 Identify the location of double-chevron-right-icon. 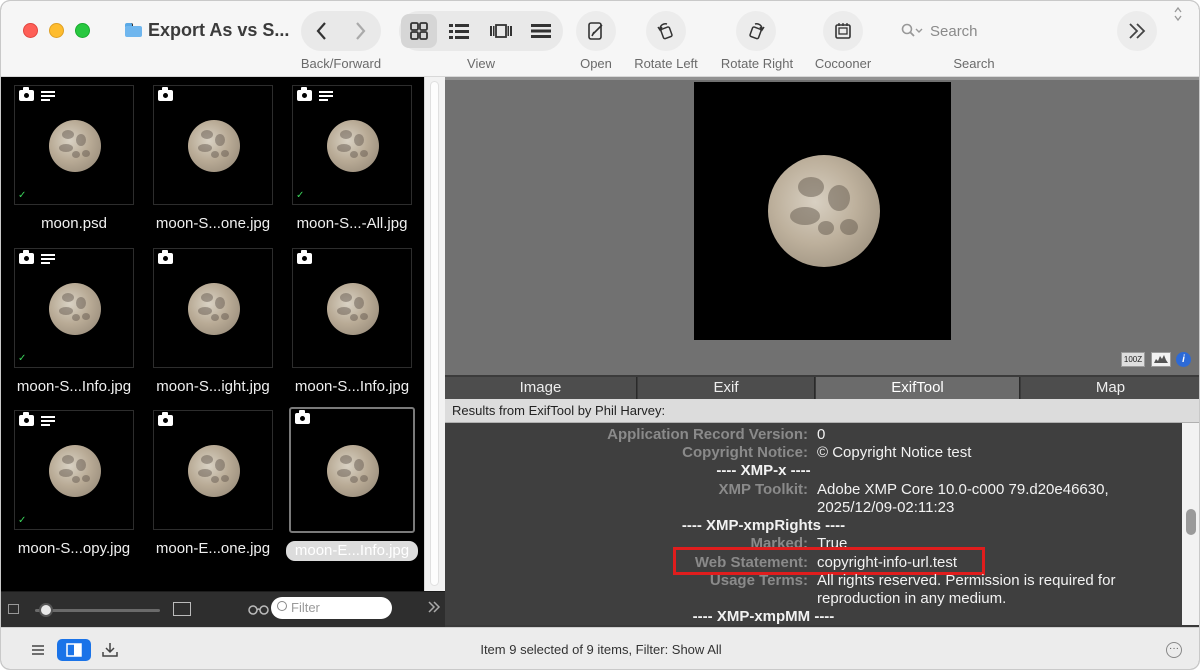
(434, 607).